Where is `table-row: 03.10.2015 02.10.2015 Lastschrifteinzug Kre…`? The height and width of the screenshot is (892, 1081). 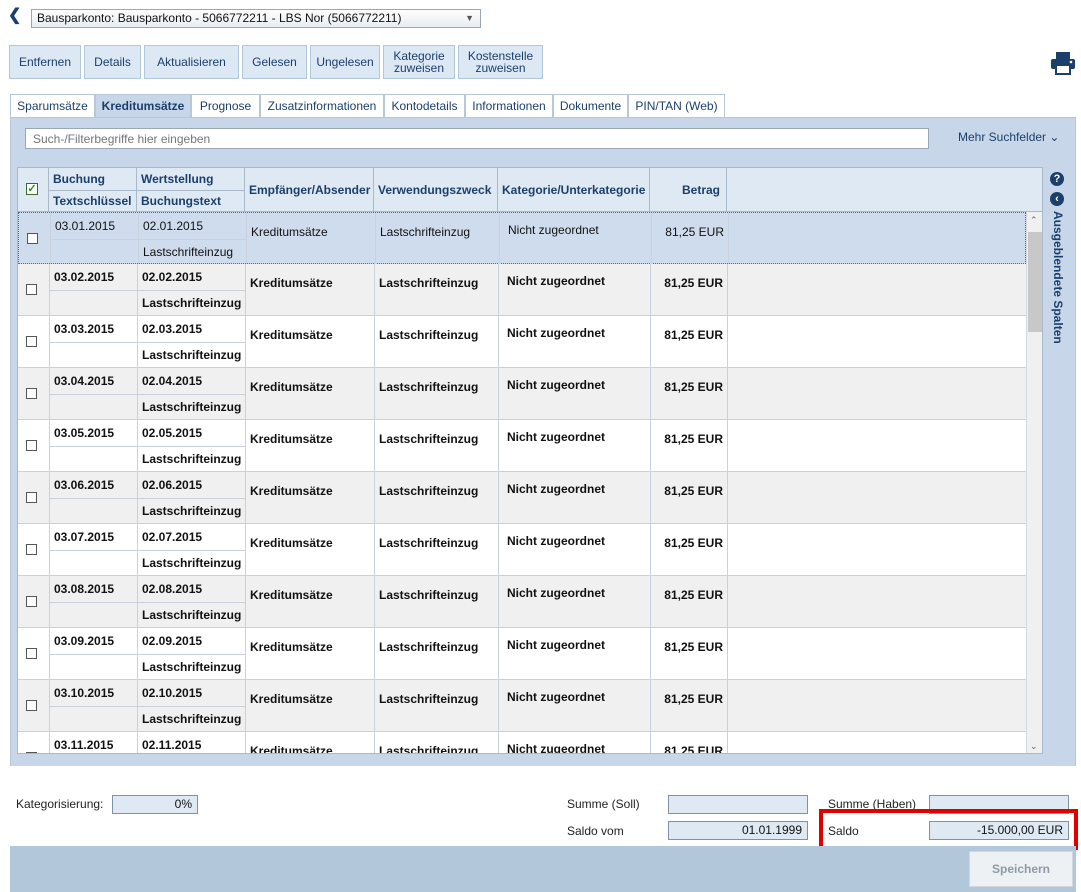 table-row: 03.10.2015 02.10.2015 Lastschrifteinzug Kre… is located at coordinates (522, 706).